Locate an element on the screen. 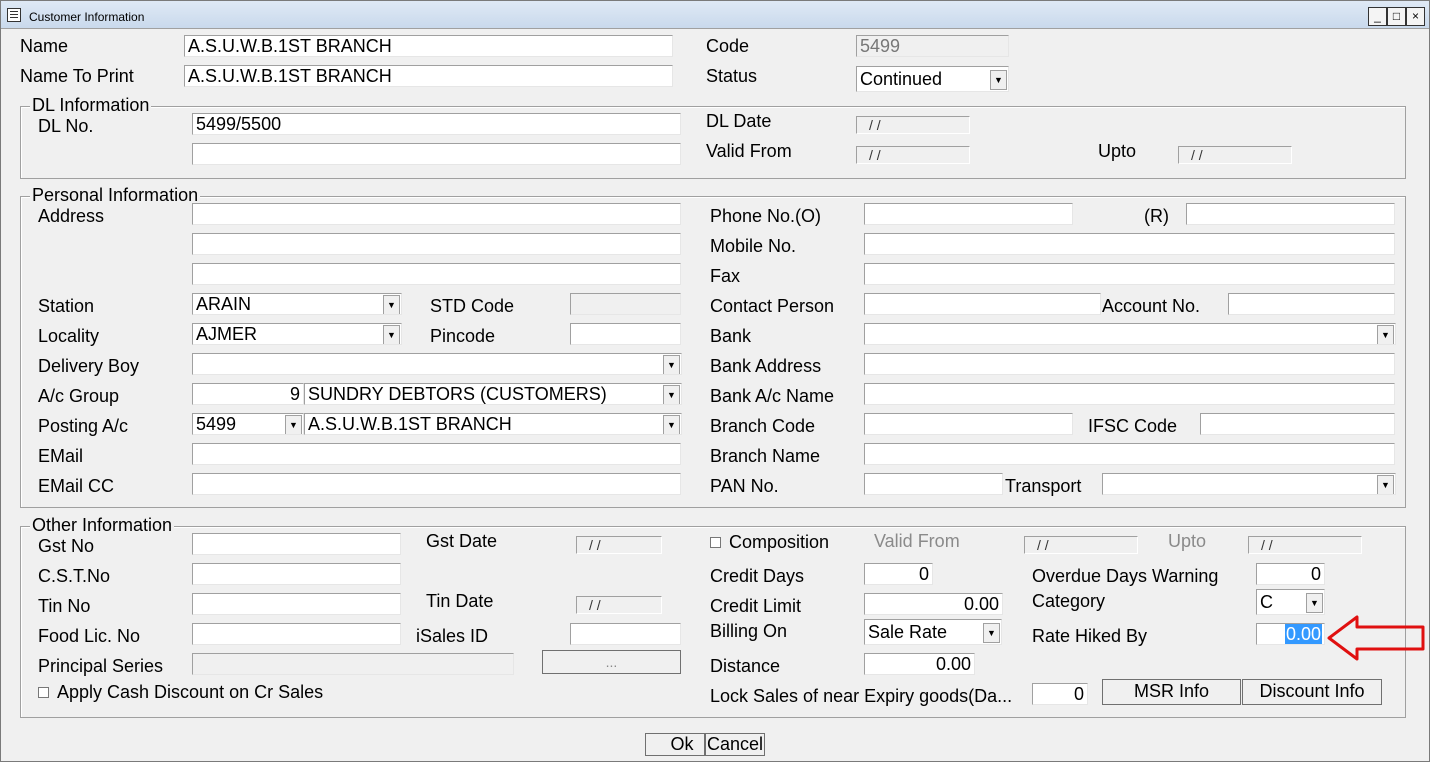 The width and height of the screenshot is (1430, 762). mobile-input is located at coordinates (1129, 244).